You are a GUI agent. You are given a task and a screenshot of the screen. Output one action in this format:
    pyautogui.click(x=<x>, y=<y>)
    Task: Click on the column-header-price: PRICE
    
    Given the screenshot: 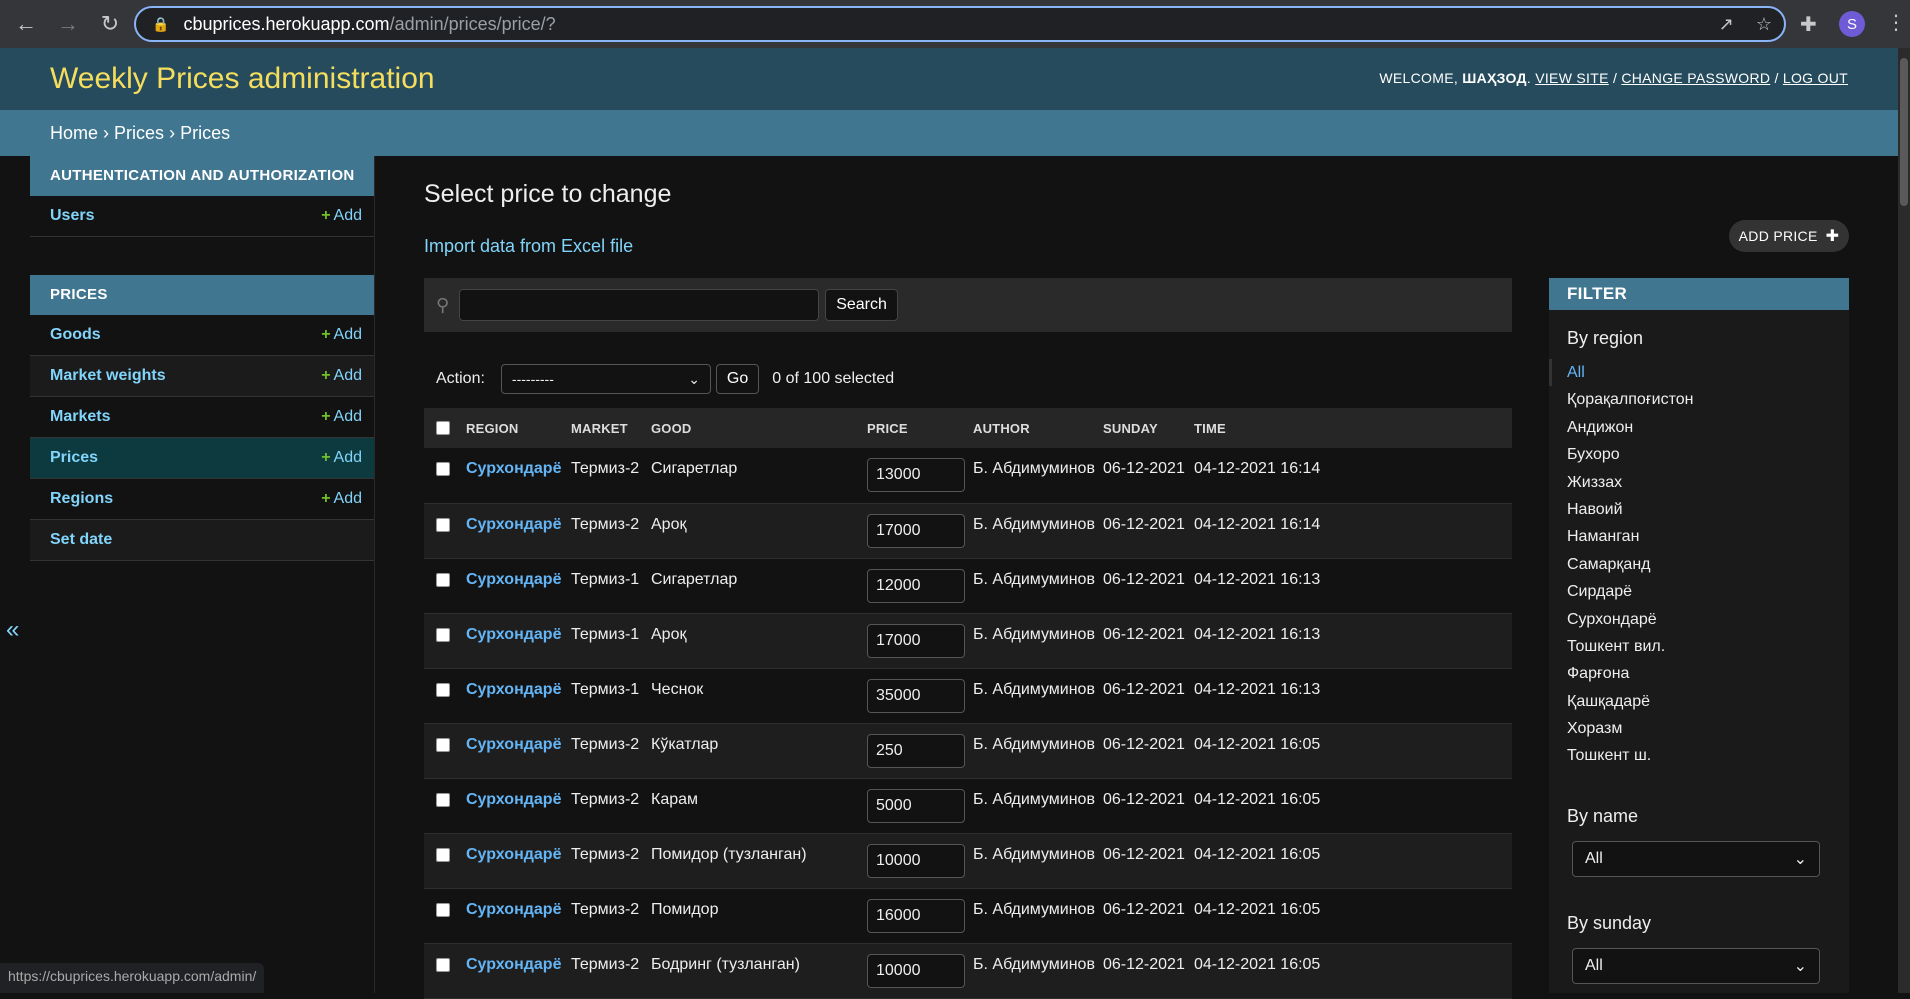 What is the action you would take?
    pyautogui.click(x=920, y=428)
    